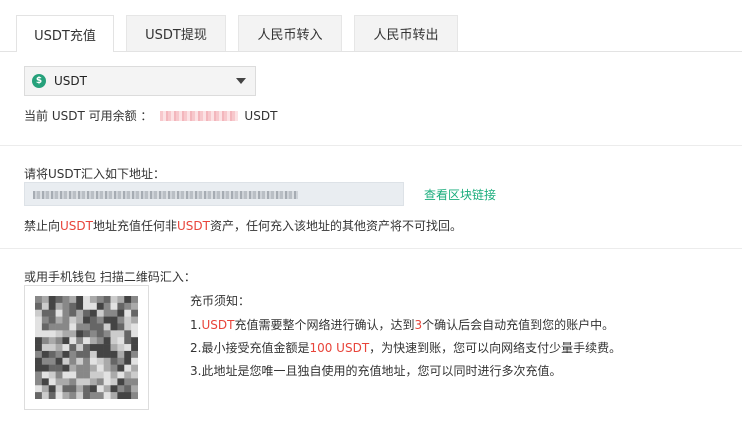  What do you see at coordinates (402, 325) in the screenshot?
I see `notes-item-1: 1.USDT充值需要整个网络进行确认，达到3个确认后会自动充值到您的账户中。` at bounding box center [402, 325].